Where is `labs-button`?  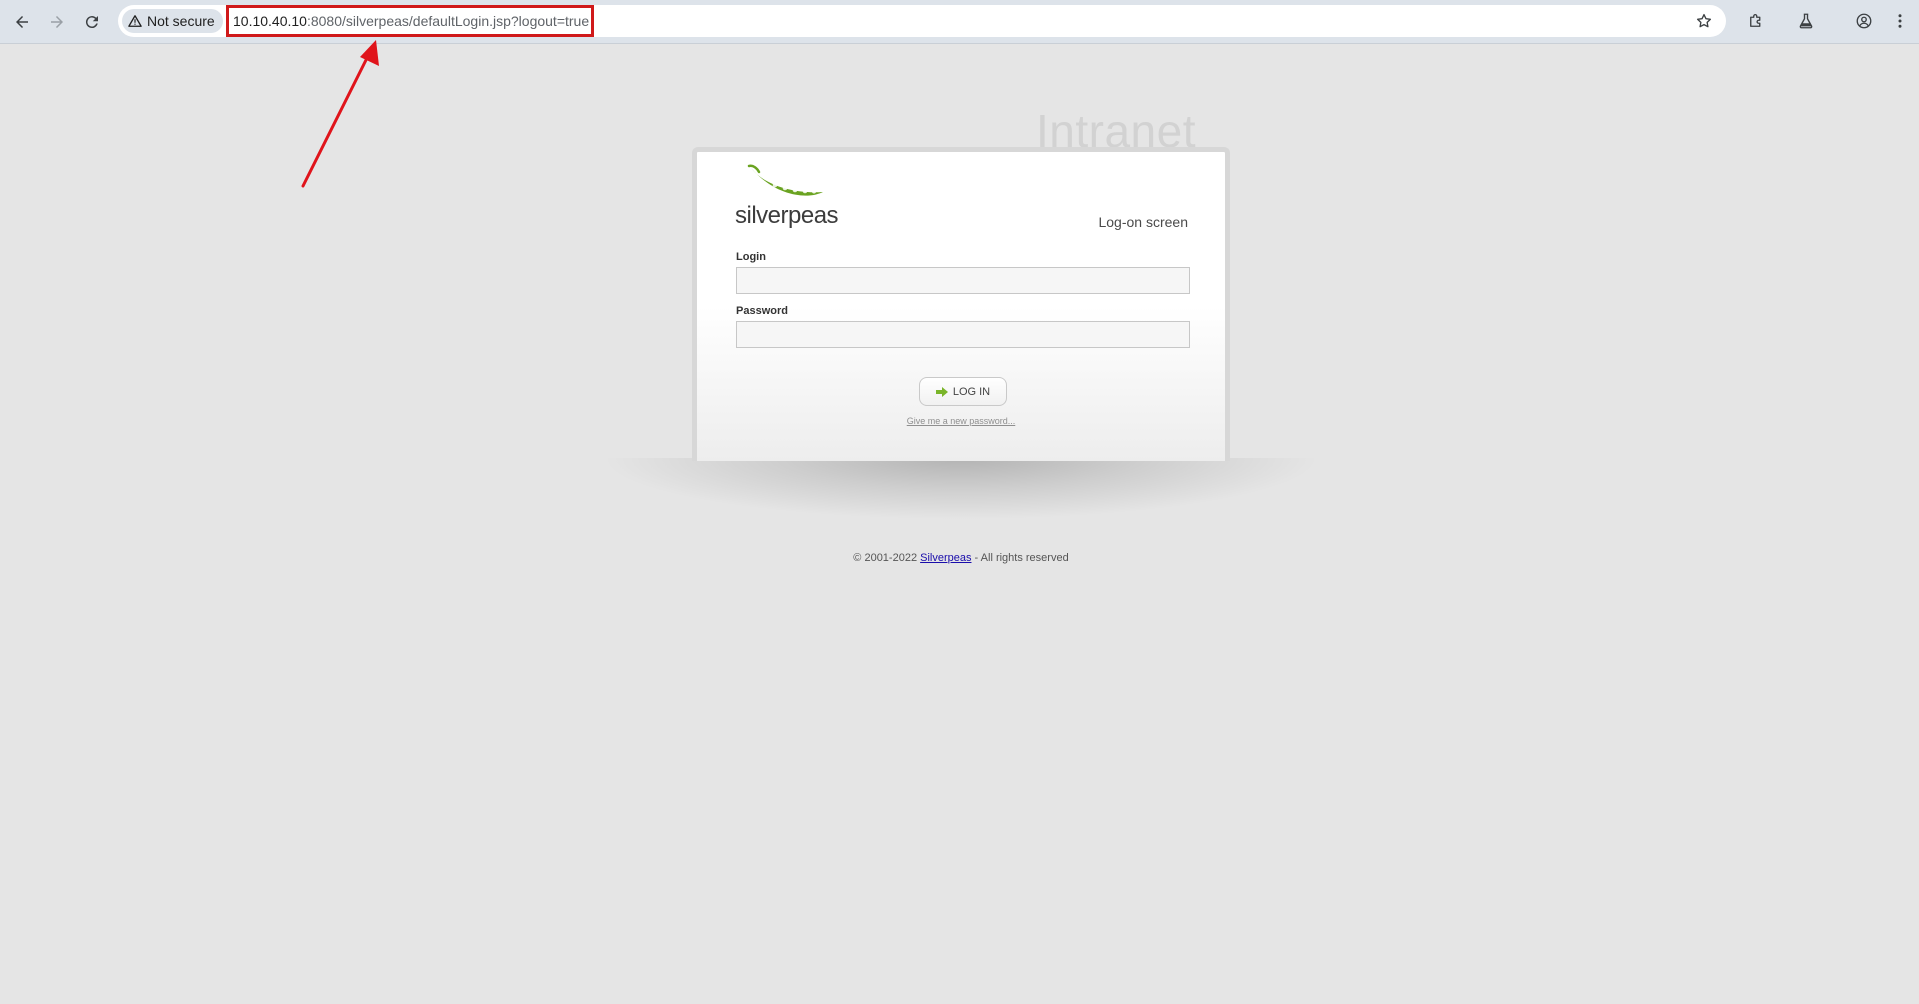 labs-button is located at coordinates (1806, 21).